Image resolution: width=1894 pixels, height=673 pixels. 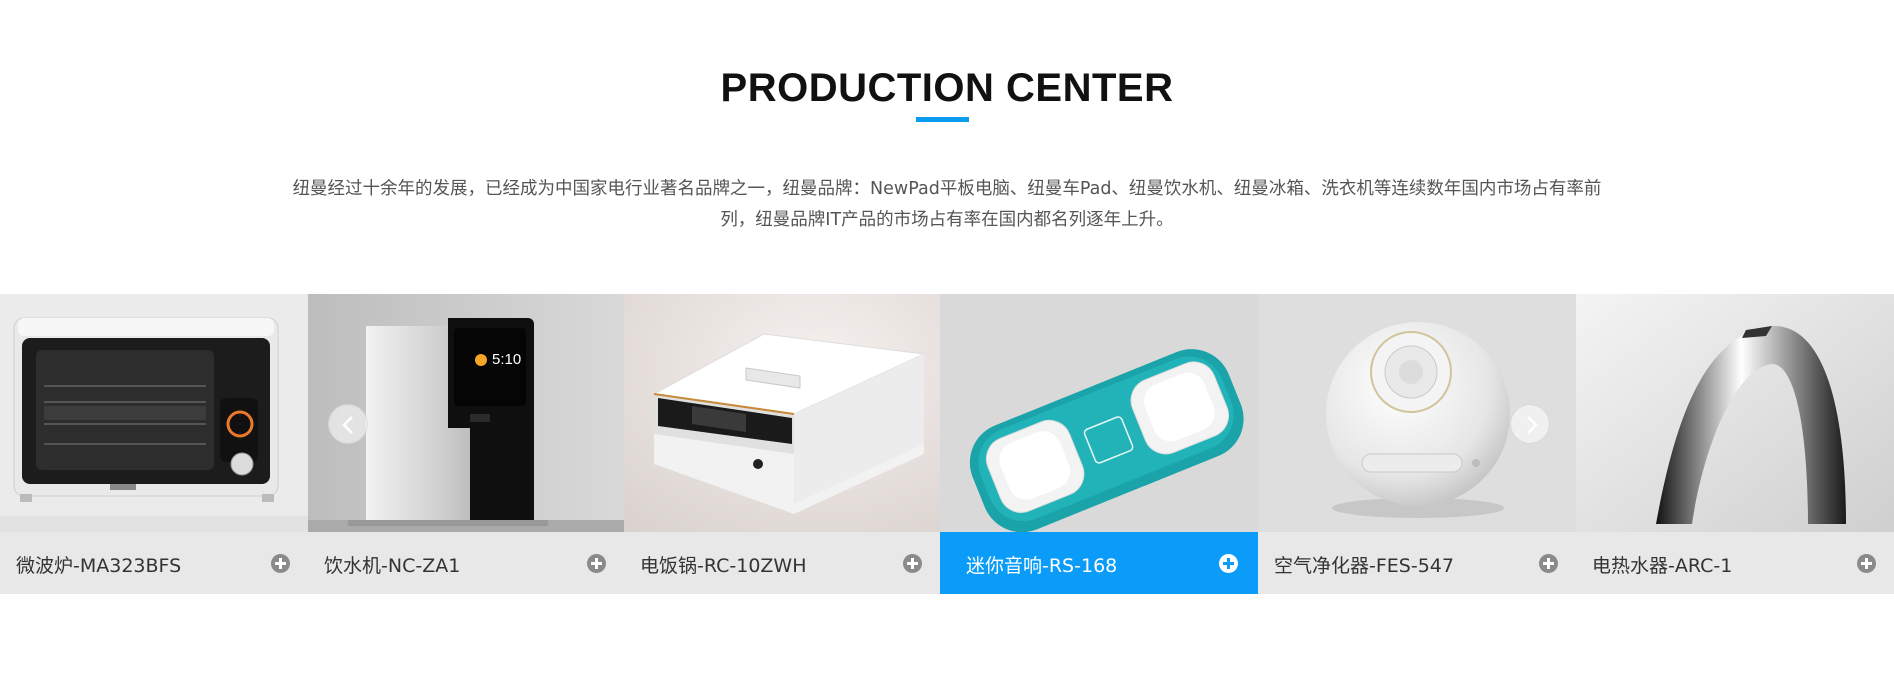 What do you see at coordinates (1662, 564) in the screenshot?
I see `product-name: 电热水器-ARC-1` at bounding box center [1662, 564].